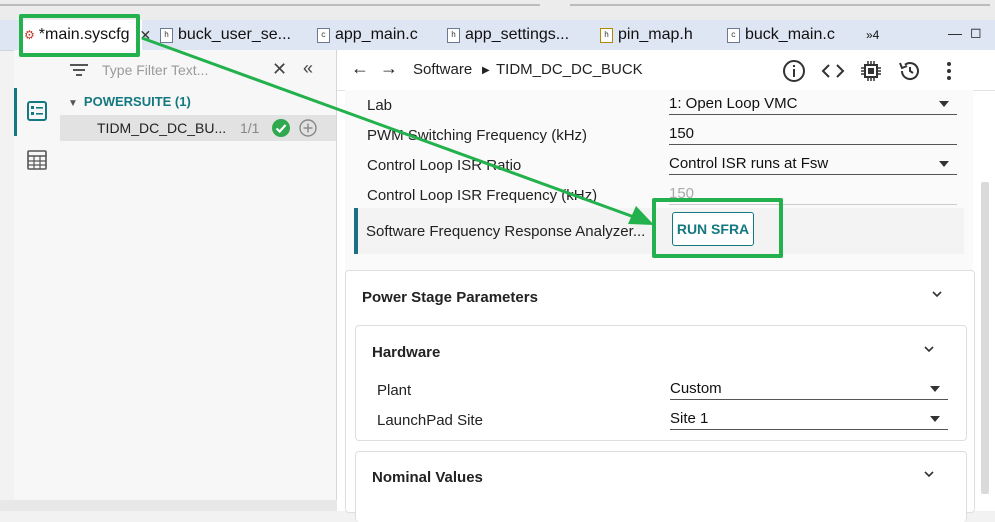 This screenshot has width=995, height=522. Describe the element at coordinates (790, 34) in the screenshot. I see `tab-label: buck_main.c` at that location.